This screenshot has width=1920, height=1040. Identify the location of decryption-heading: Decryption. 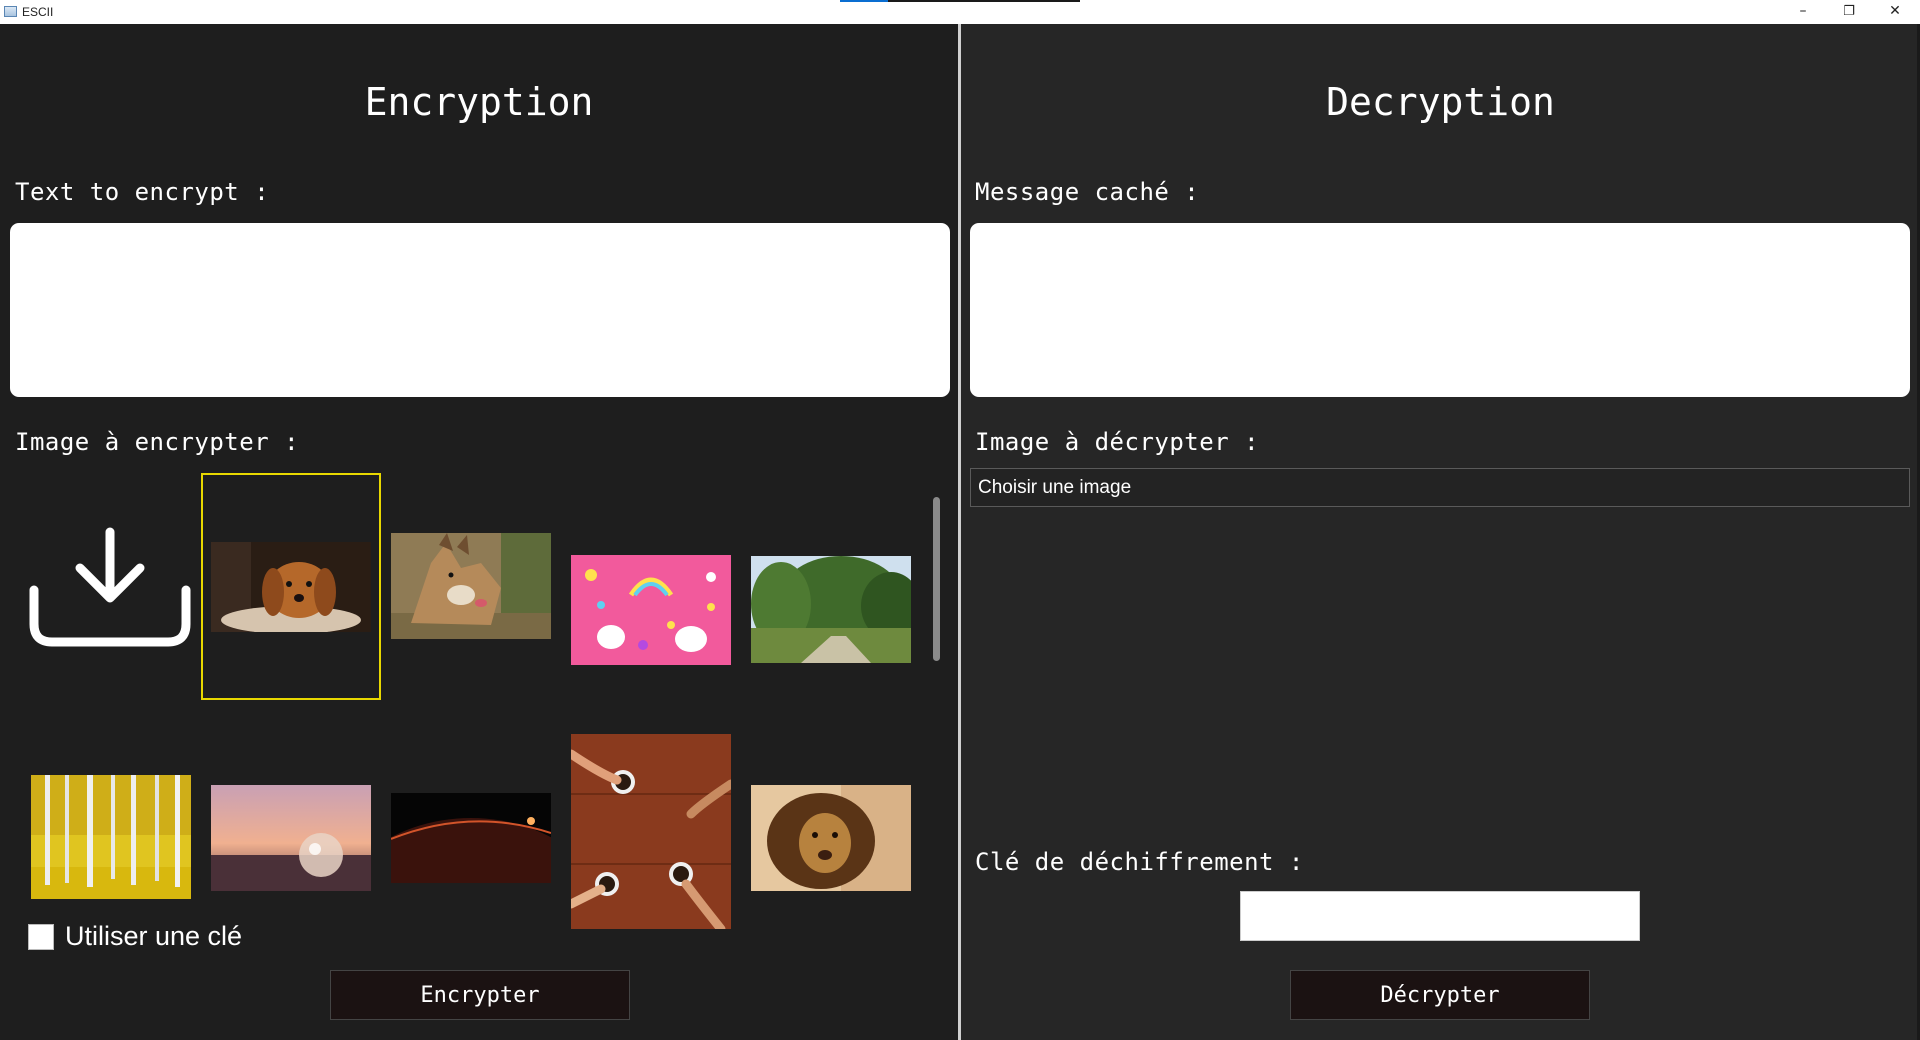
(1440, 102).